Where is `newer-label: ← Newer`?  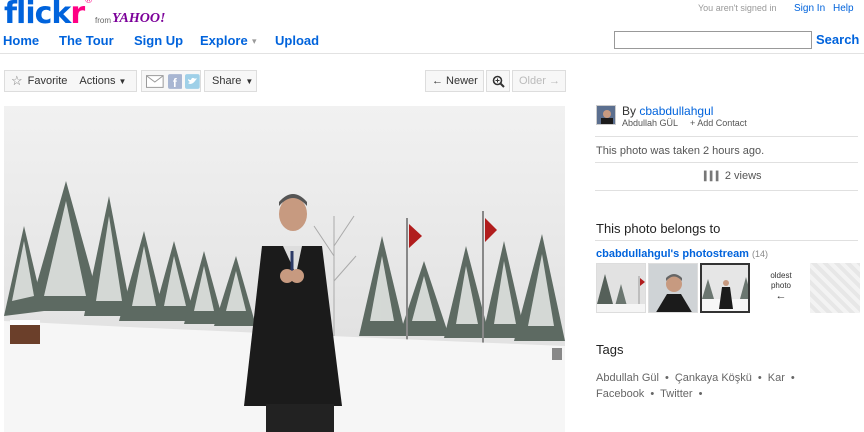 newer-label: ← Newer is located at coordinates (455, 81).